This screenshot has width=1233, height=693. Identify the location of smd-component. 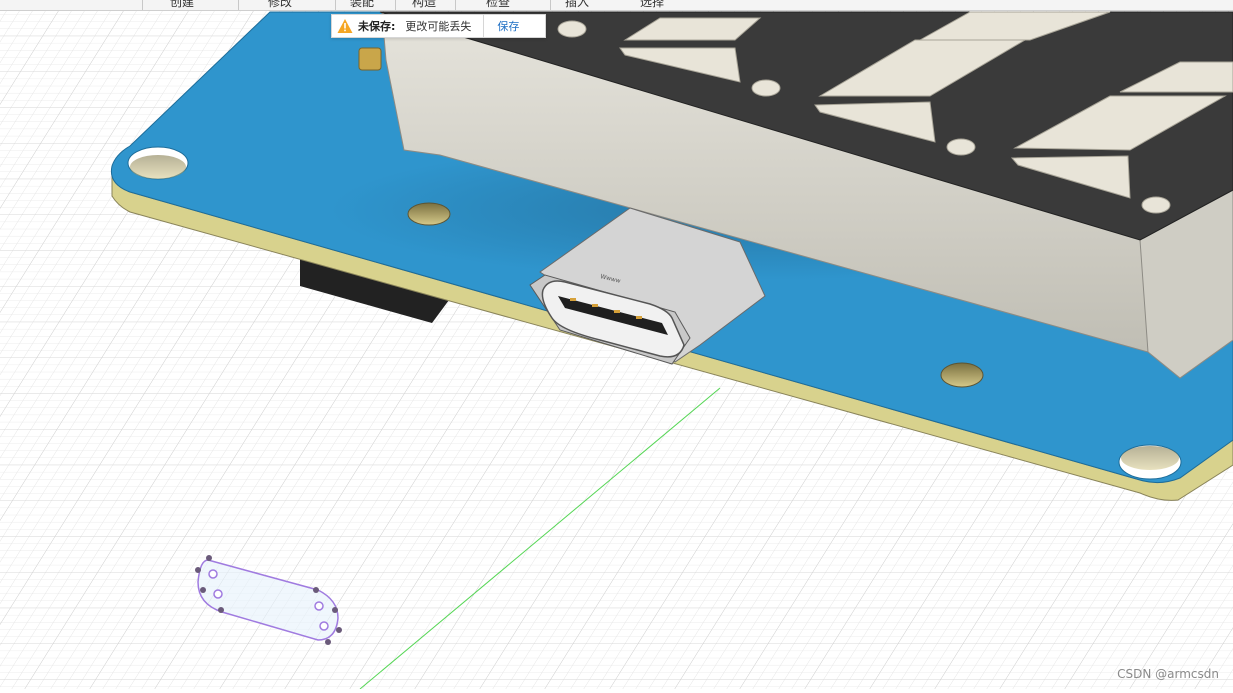
(370, 59).